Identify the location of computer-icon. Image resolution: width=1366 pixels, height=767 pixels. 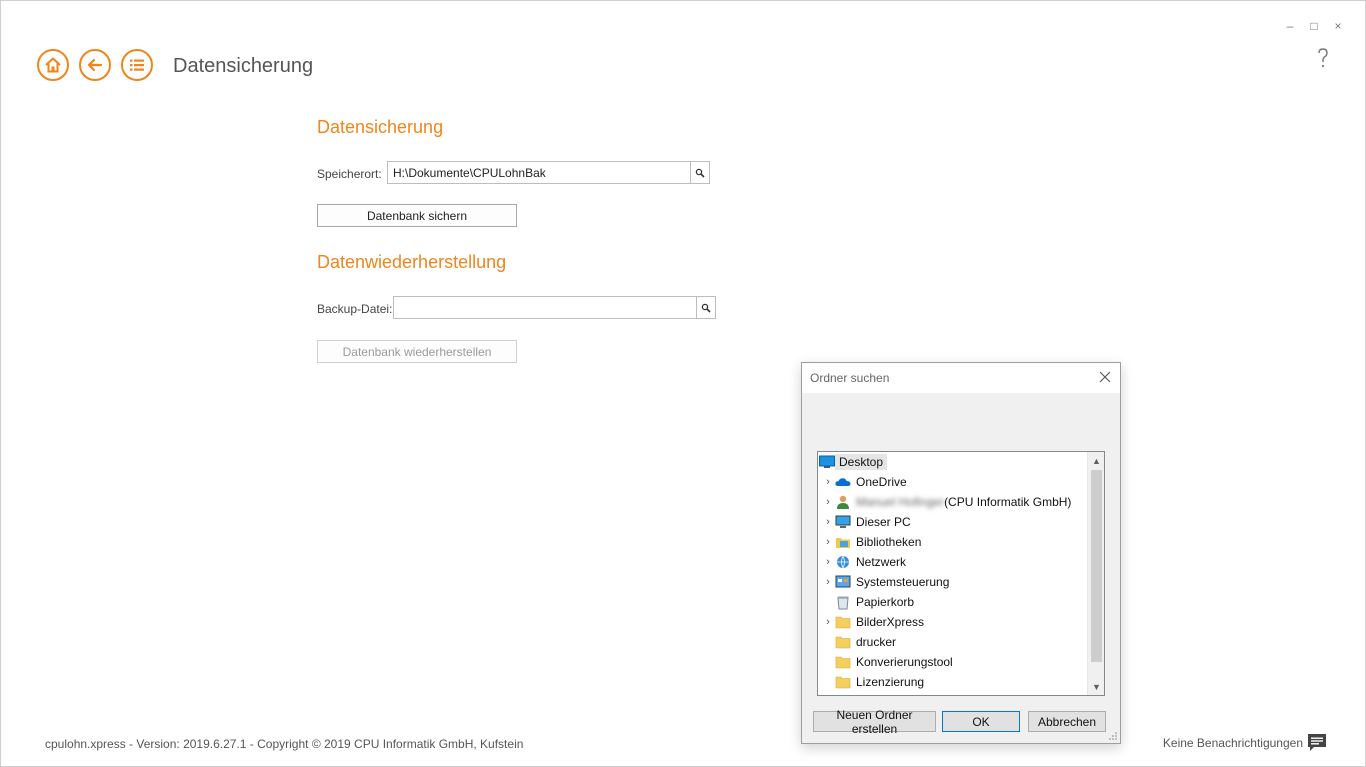
(843, 522).